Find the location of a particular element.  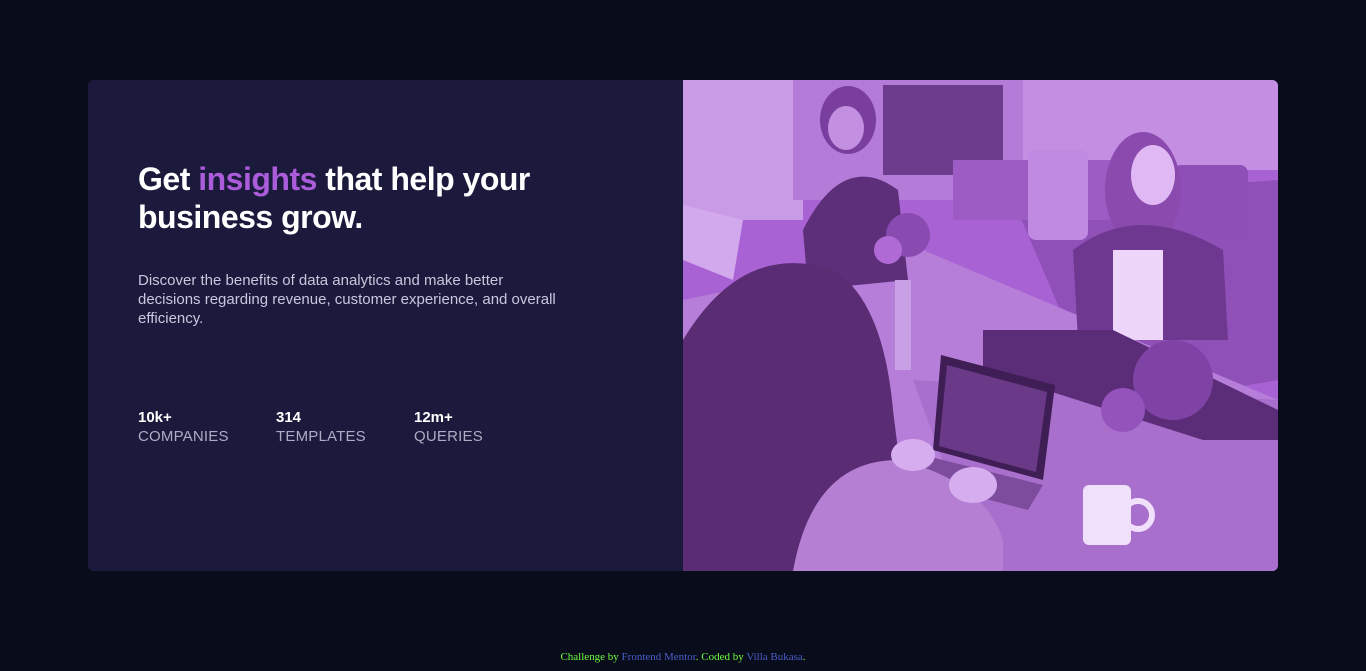

stat-templates: 314 Templates is located at coordinates (321, 428).